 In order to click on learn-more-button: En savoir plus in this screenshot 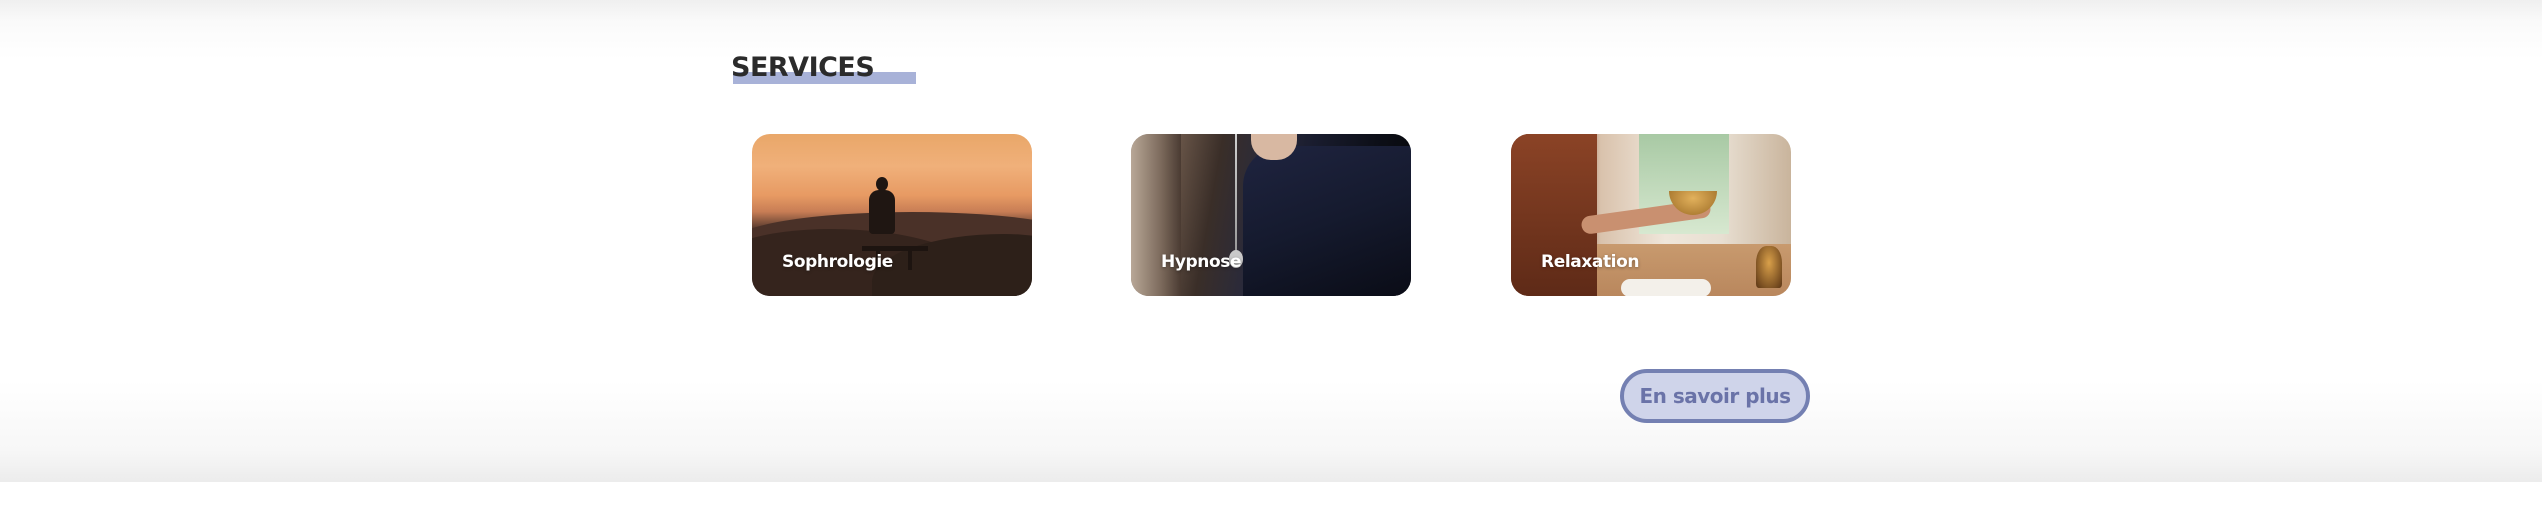, I will do `click(1715, 396)`.